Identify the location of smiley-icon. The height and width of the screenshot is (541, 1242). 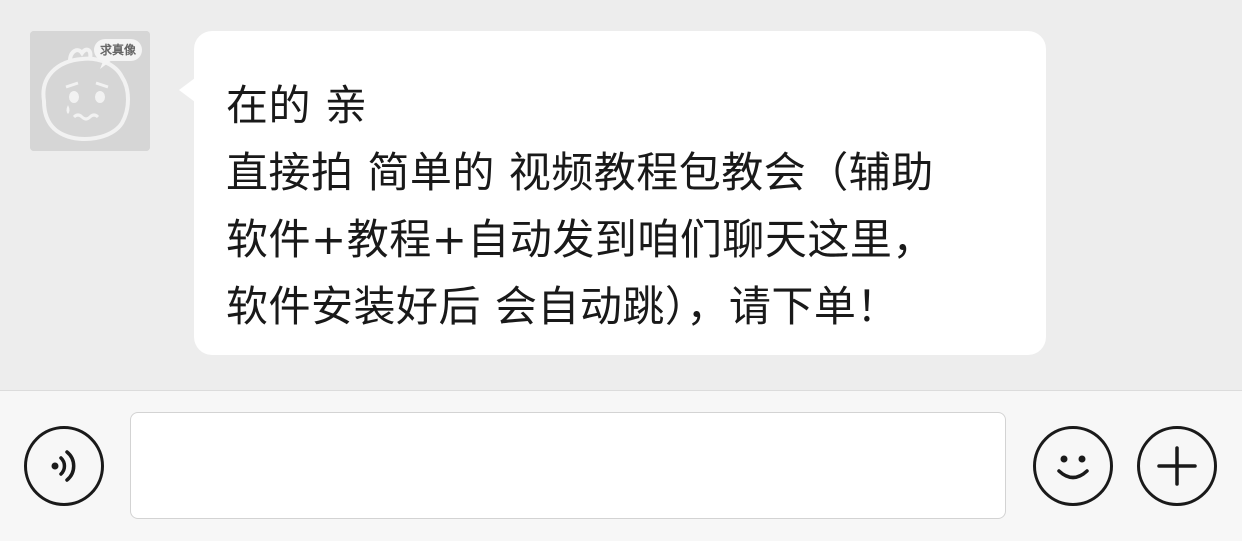
(1073, 467).